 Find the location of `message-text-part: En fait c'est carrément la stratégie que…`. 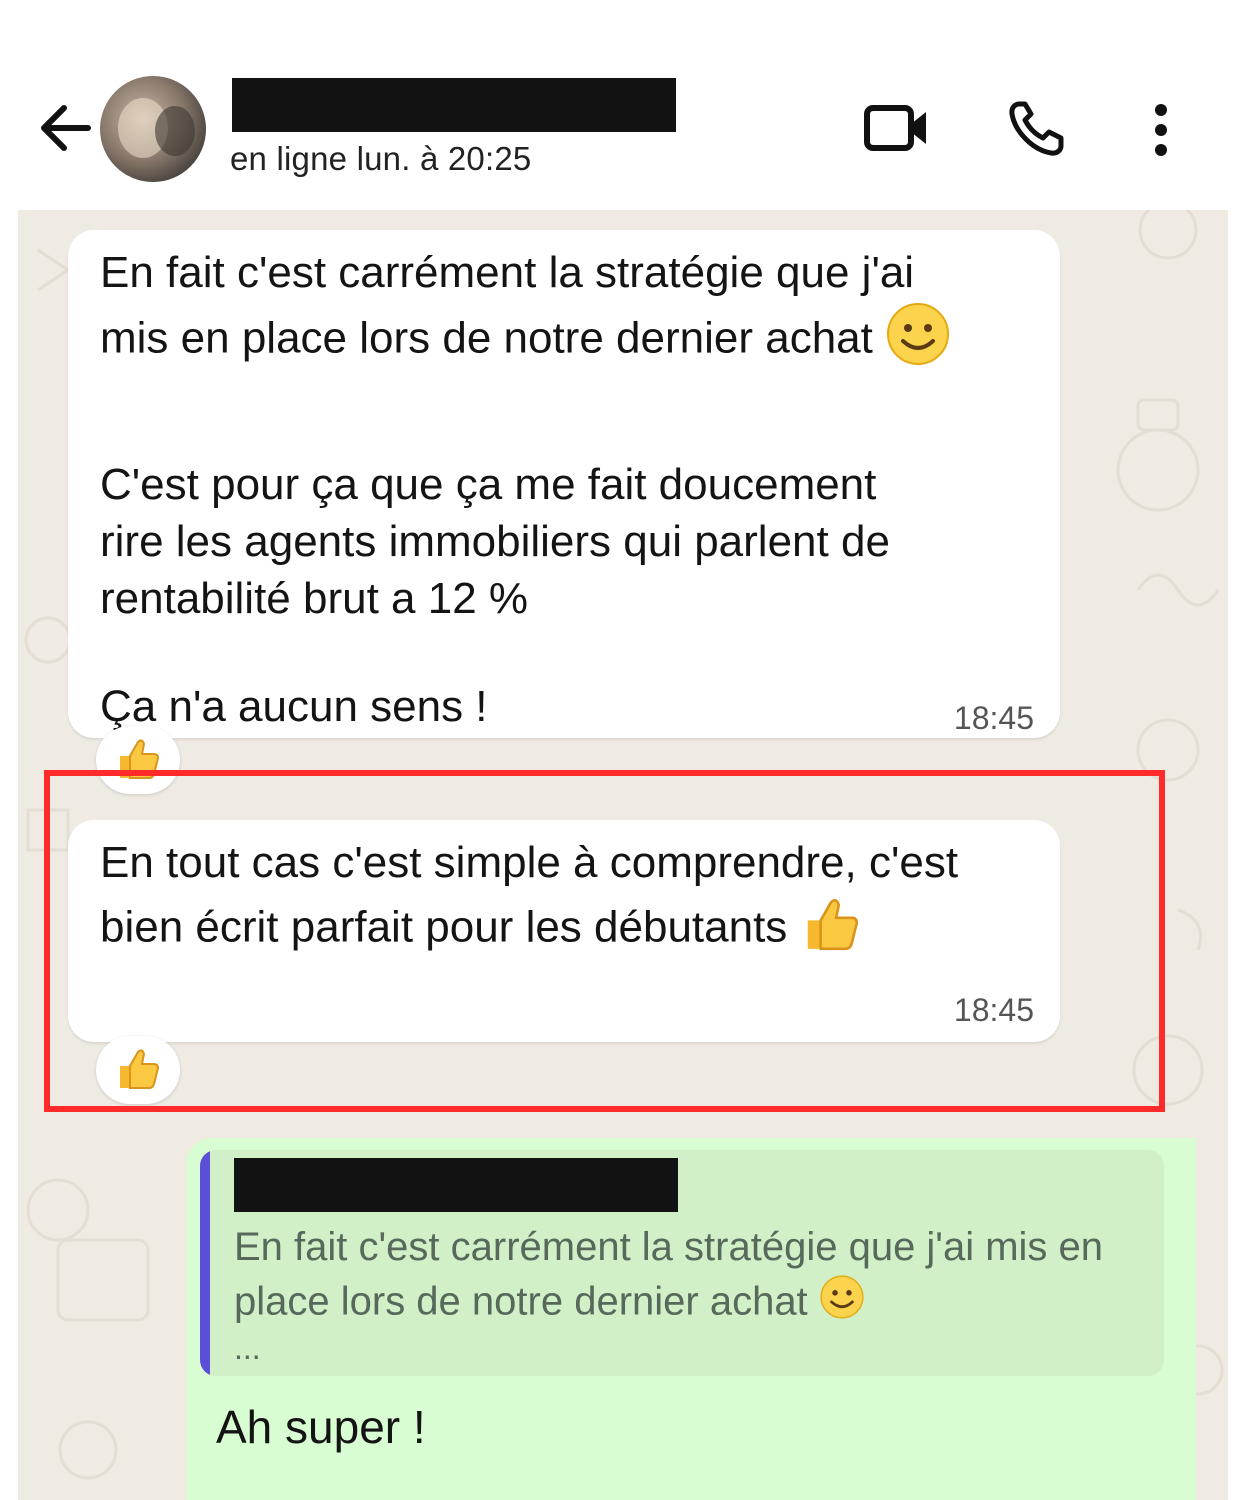

message-text-part: En fait c'est carrément la stratégie que… is located at coordinates (507, 305).